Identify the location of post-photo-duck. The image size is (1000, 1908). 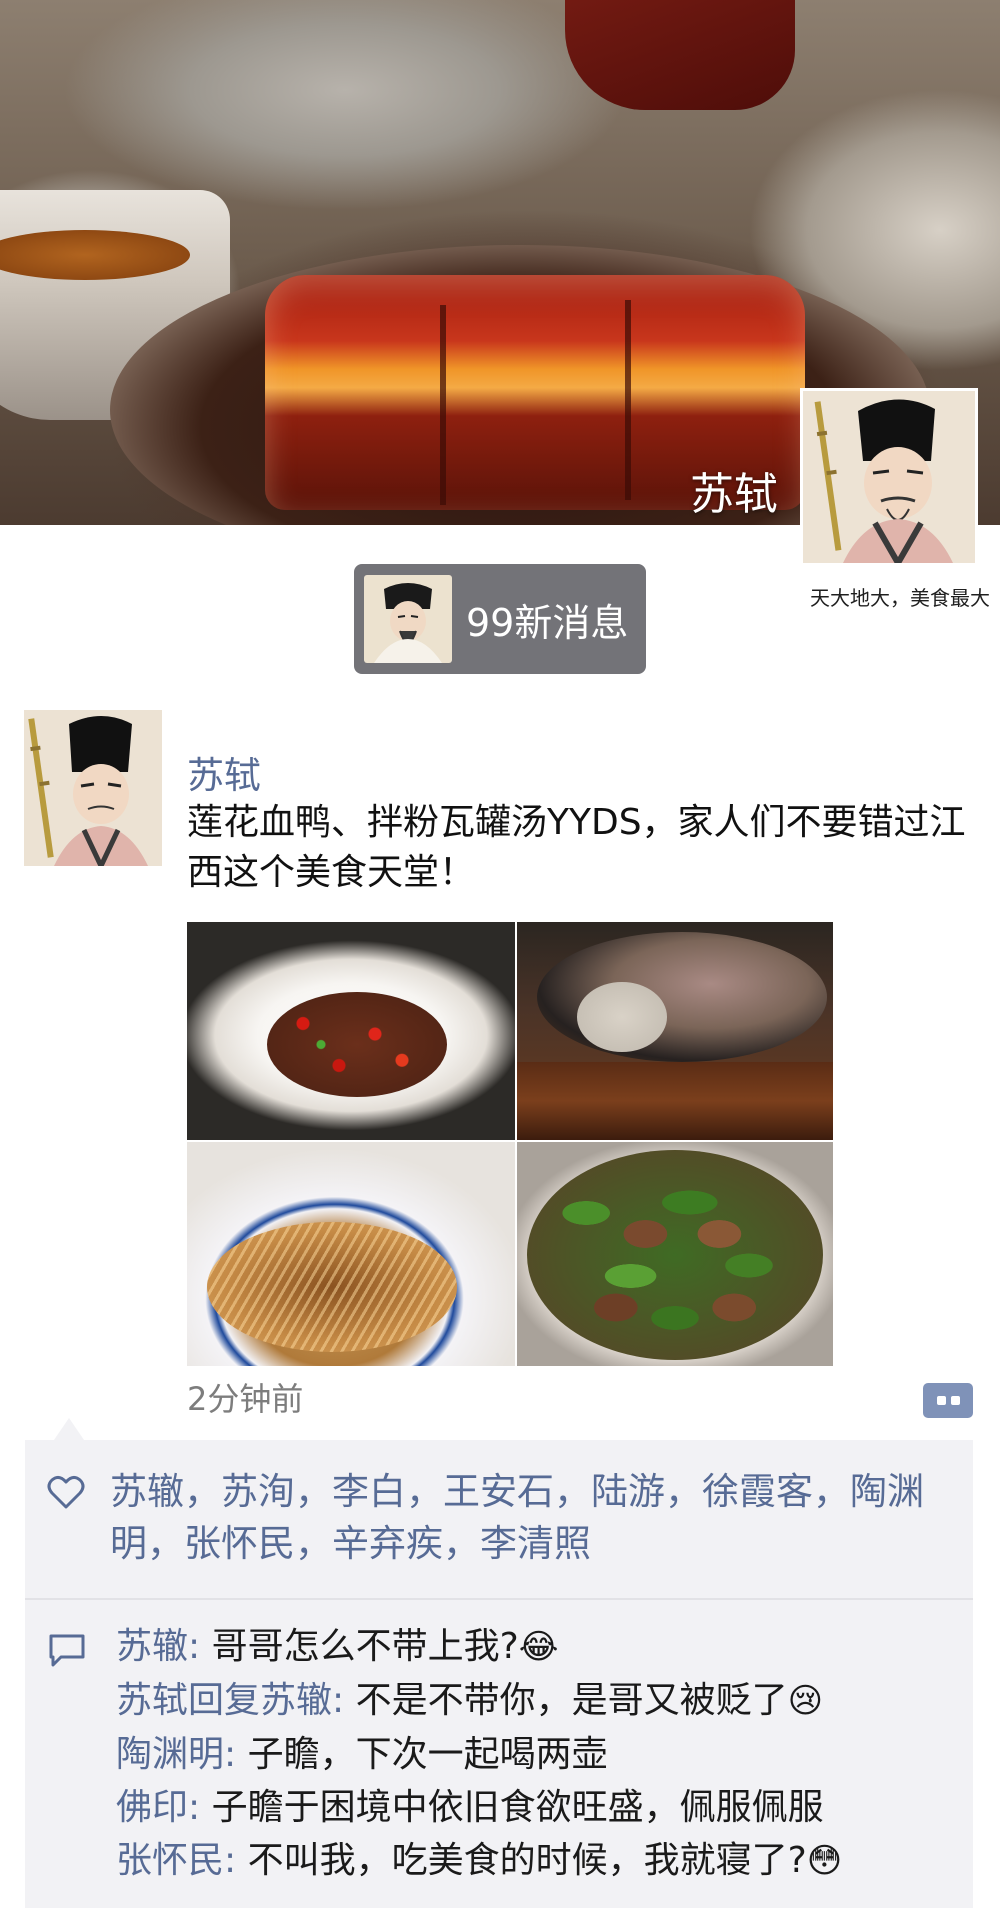
(351, 1031).